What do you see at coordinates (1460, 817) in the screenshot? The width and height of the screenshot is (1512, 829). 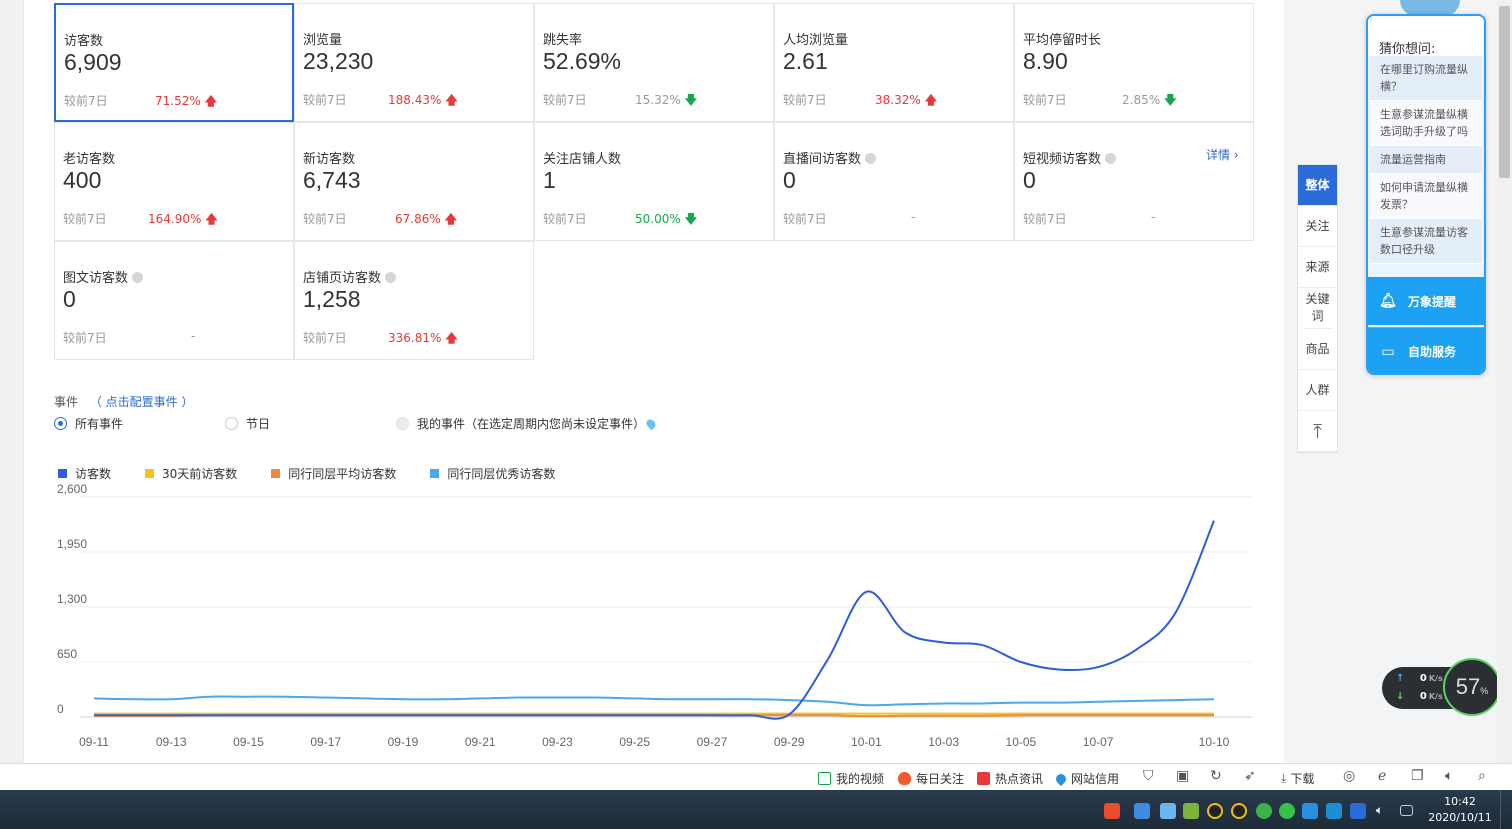 I see `clock-date: 2020/10/11` at bounding box center [1460, 817].